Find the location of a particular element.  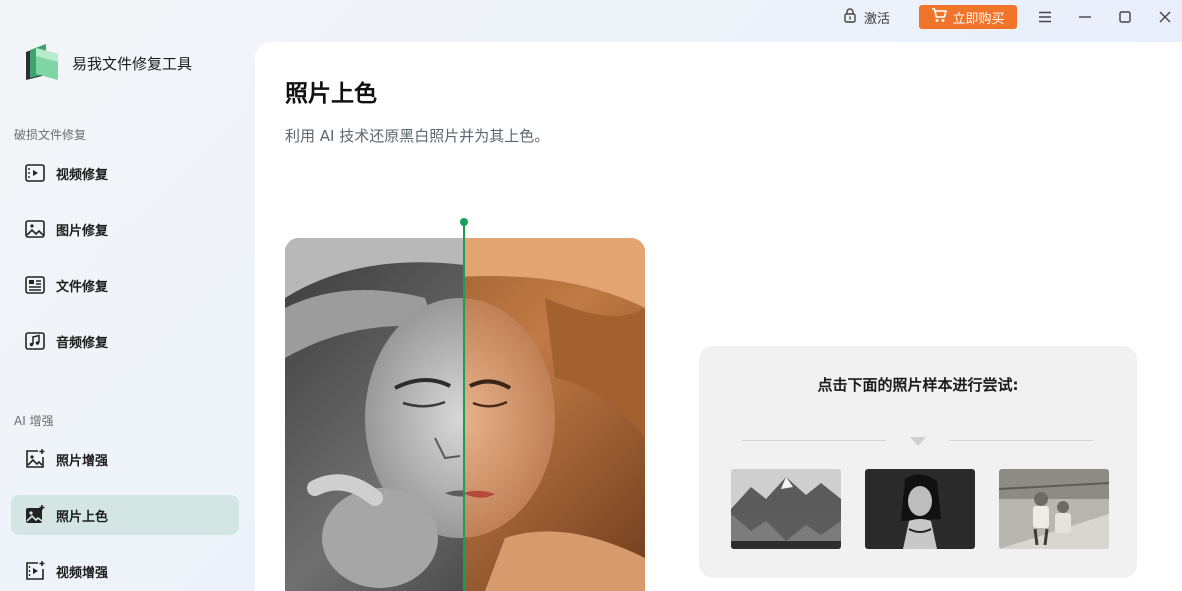

maximize-button is located at coordinates (1125, 17).